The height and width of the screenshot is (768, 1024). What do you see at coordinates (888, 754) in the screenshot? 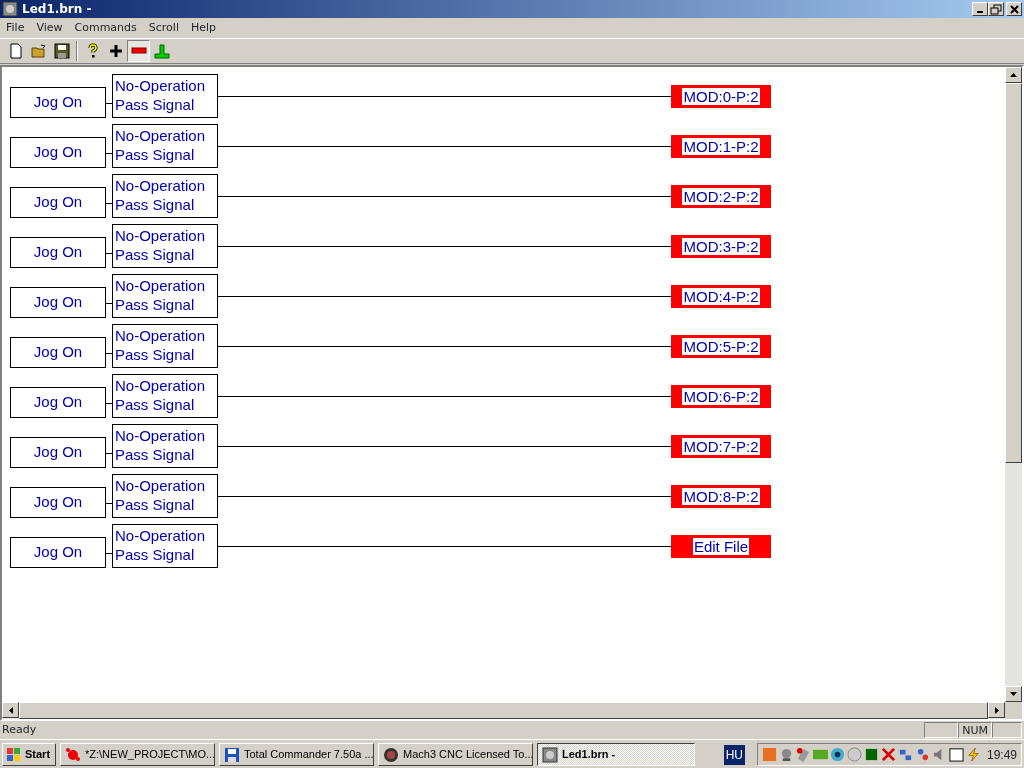
I see `cross-icon` at bounding box center [888, 754].